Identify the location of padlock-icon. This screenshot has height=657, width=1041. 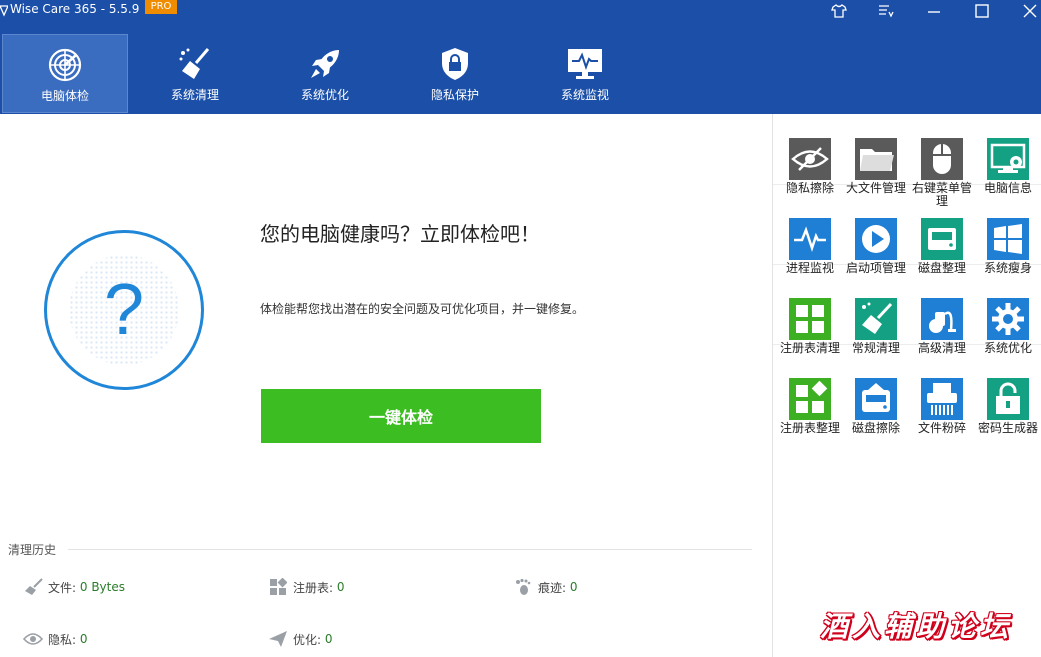
(1008, 399).